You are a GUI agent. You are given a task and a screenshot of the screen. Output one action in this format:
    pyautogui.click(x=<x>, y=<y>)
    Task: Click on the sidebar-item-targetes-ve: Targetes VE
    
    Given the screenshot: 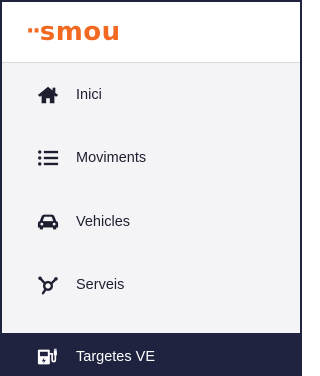 What is the action you would take?
    pyautogui.click(x=151, y=354)
    